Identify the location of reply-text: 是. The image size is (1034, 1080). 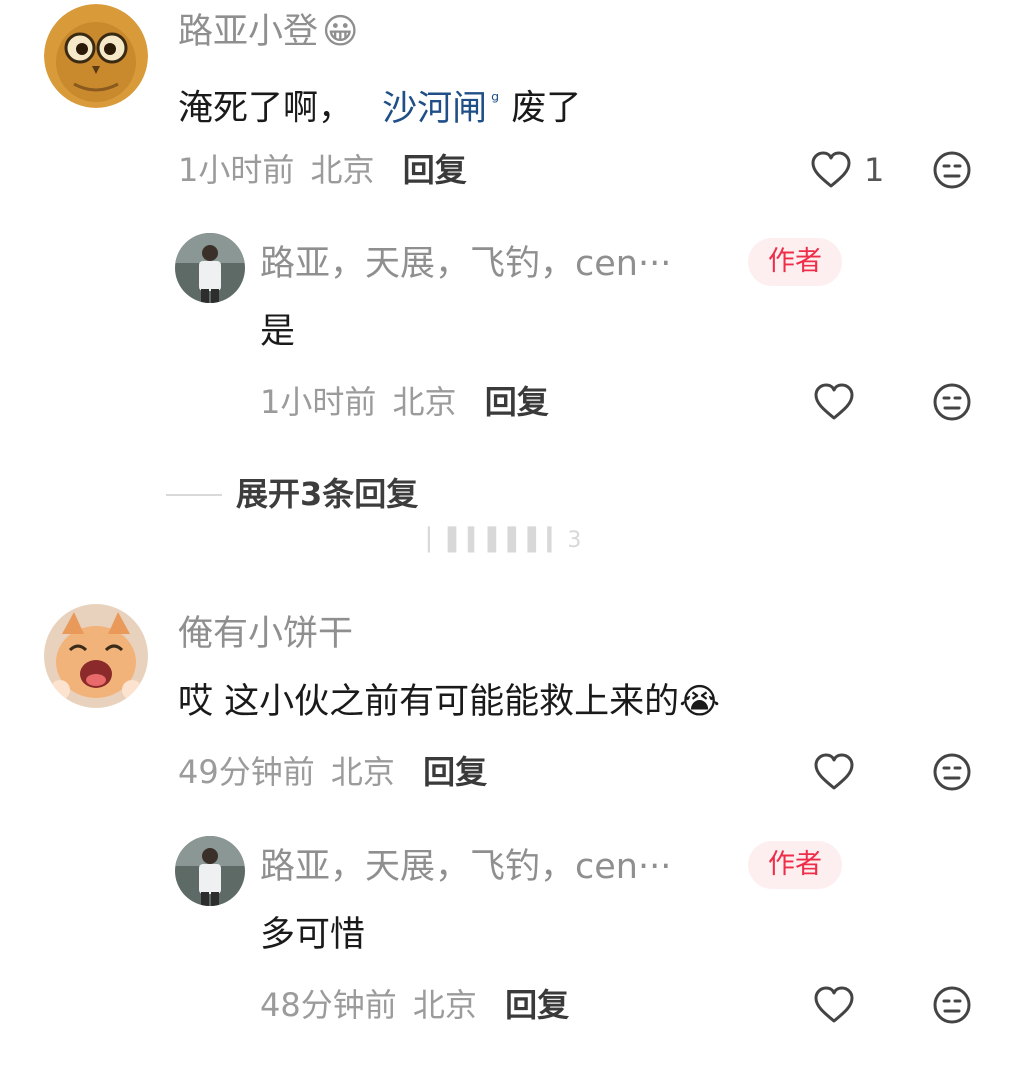
(278, 332).